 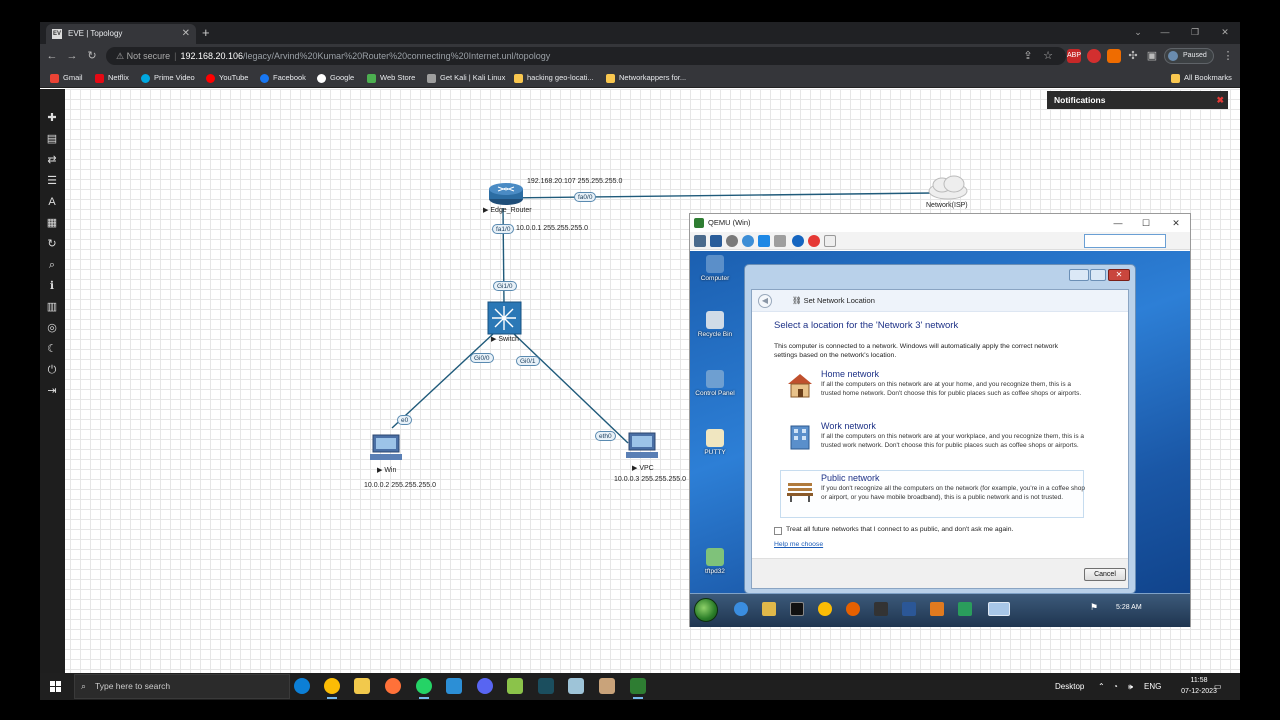 What do you see at coordinates (1098, 275) in the screenshot?
I see `dialog-maximize-icon` at bounding box center [1098, 275].